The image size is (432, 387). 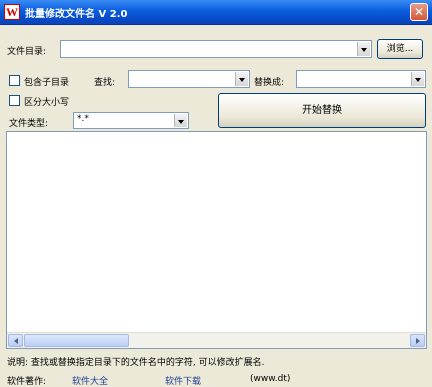 What do you see at coordinates (105, 83) in the screenshot?
I see `find-label: 查找:` at bounding box center [105, 83].